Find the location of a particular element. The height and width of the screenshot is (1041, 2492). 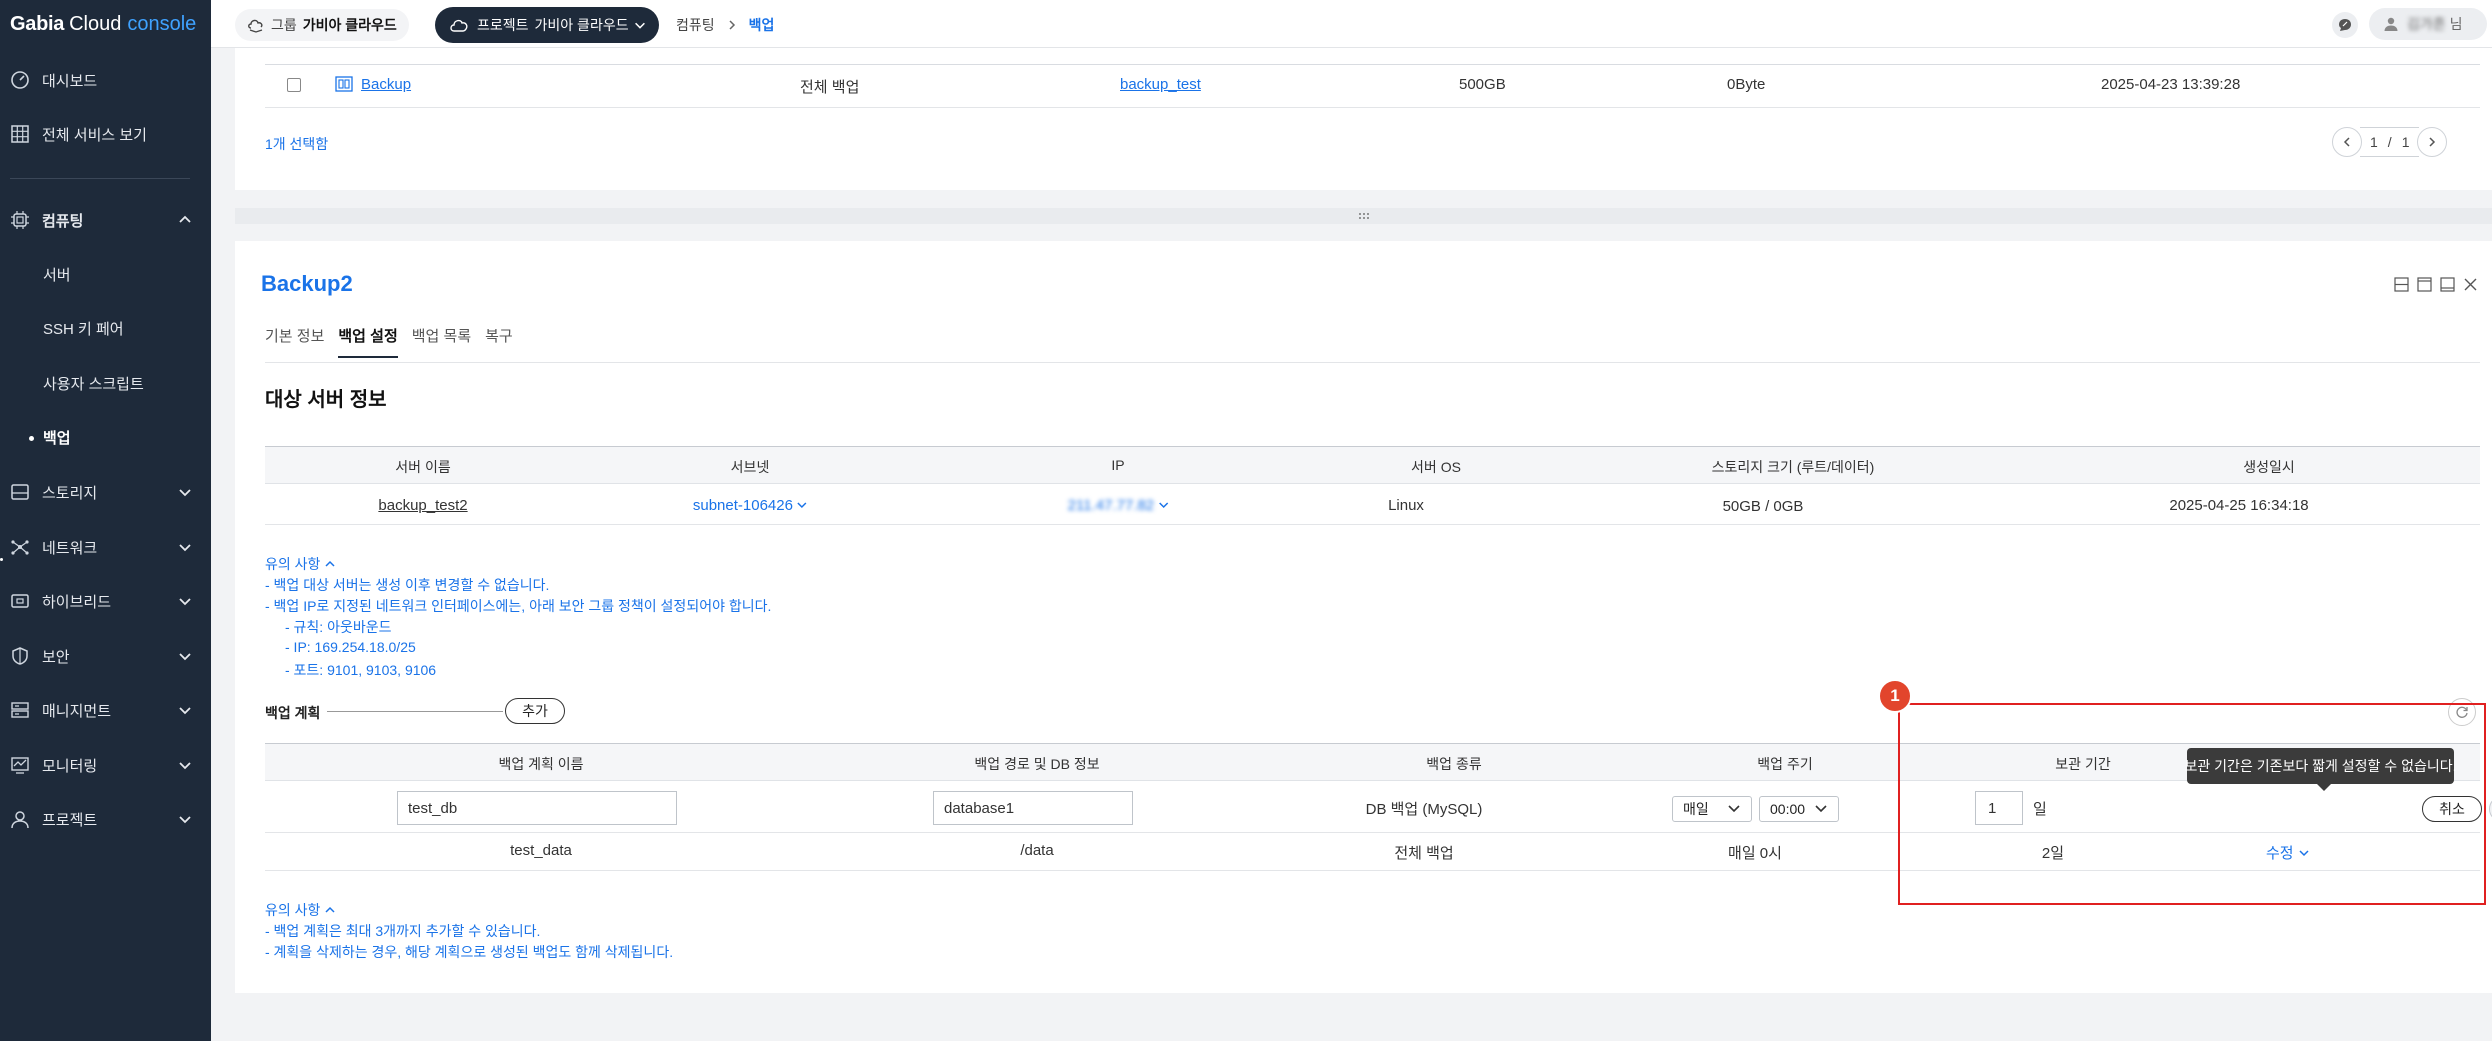

user-name: 김가흔 is located at coordinates (2426, 24).